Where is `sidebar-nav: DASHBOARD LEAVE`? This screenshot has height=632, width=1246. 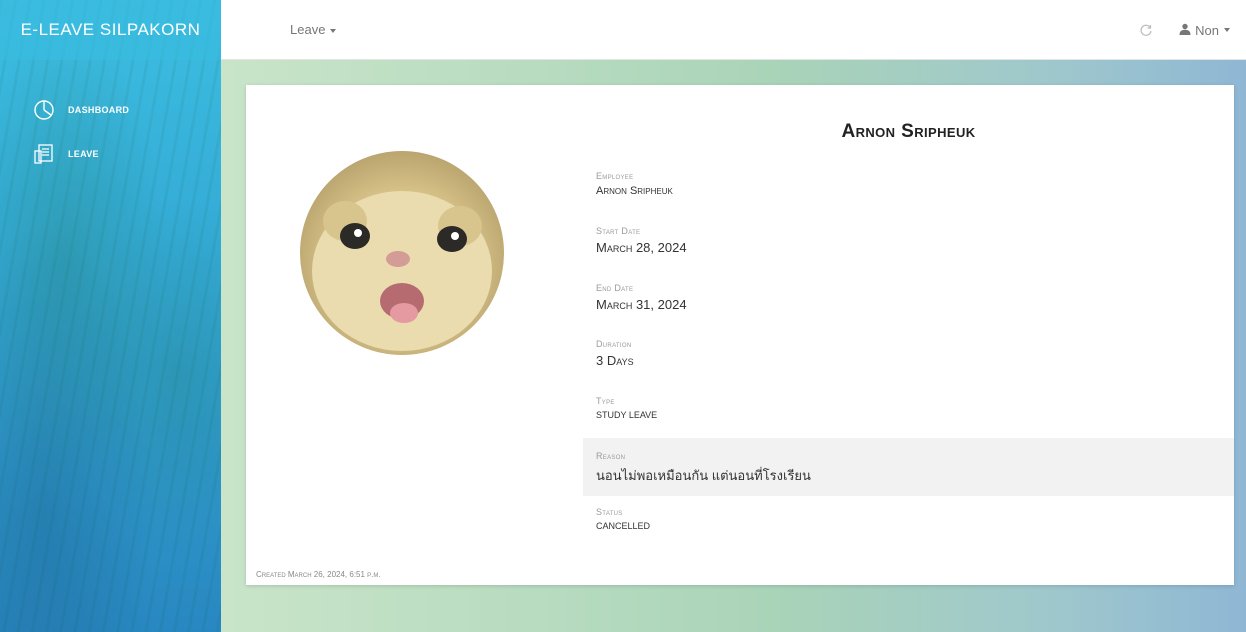
sidebar-nav: DASHBOARD LEAVE is located at coordinates (110, 132).